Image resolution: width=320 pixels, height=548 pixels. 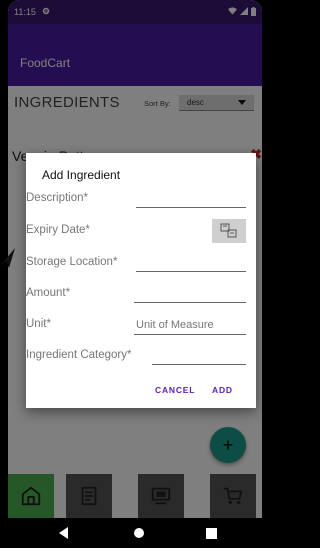 I want to click on ingredient-category-label: Ingredient Category*, so click(x=79, y=355).